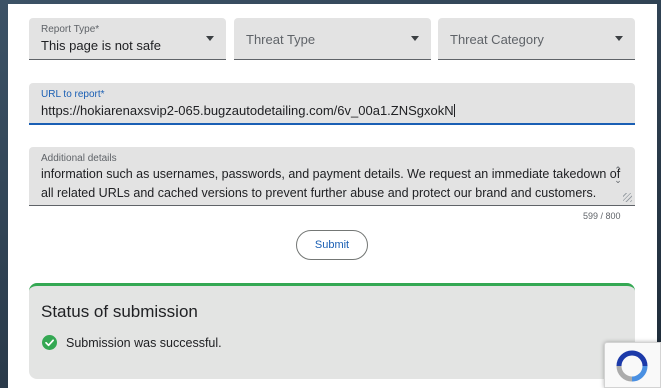 The image size is (661, 388). Describe the element at coordinates (497, 39) in the screenshot. I see `threat-category-placeholder: Threat Category` at that location.